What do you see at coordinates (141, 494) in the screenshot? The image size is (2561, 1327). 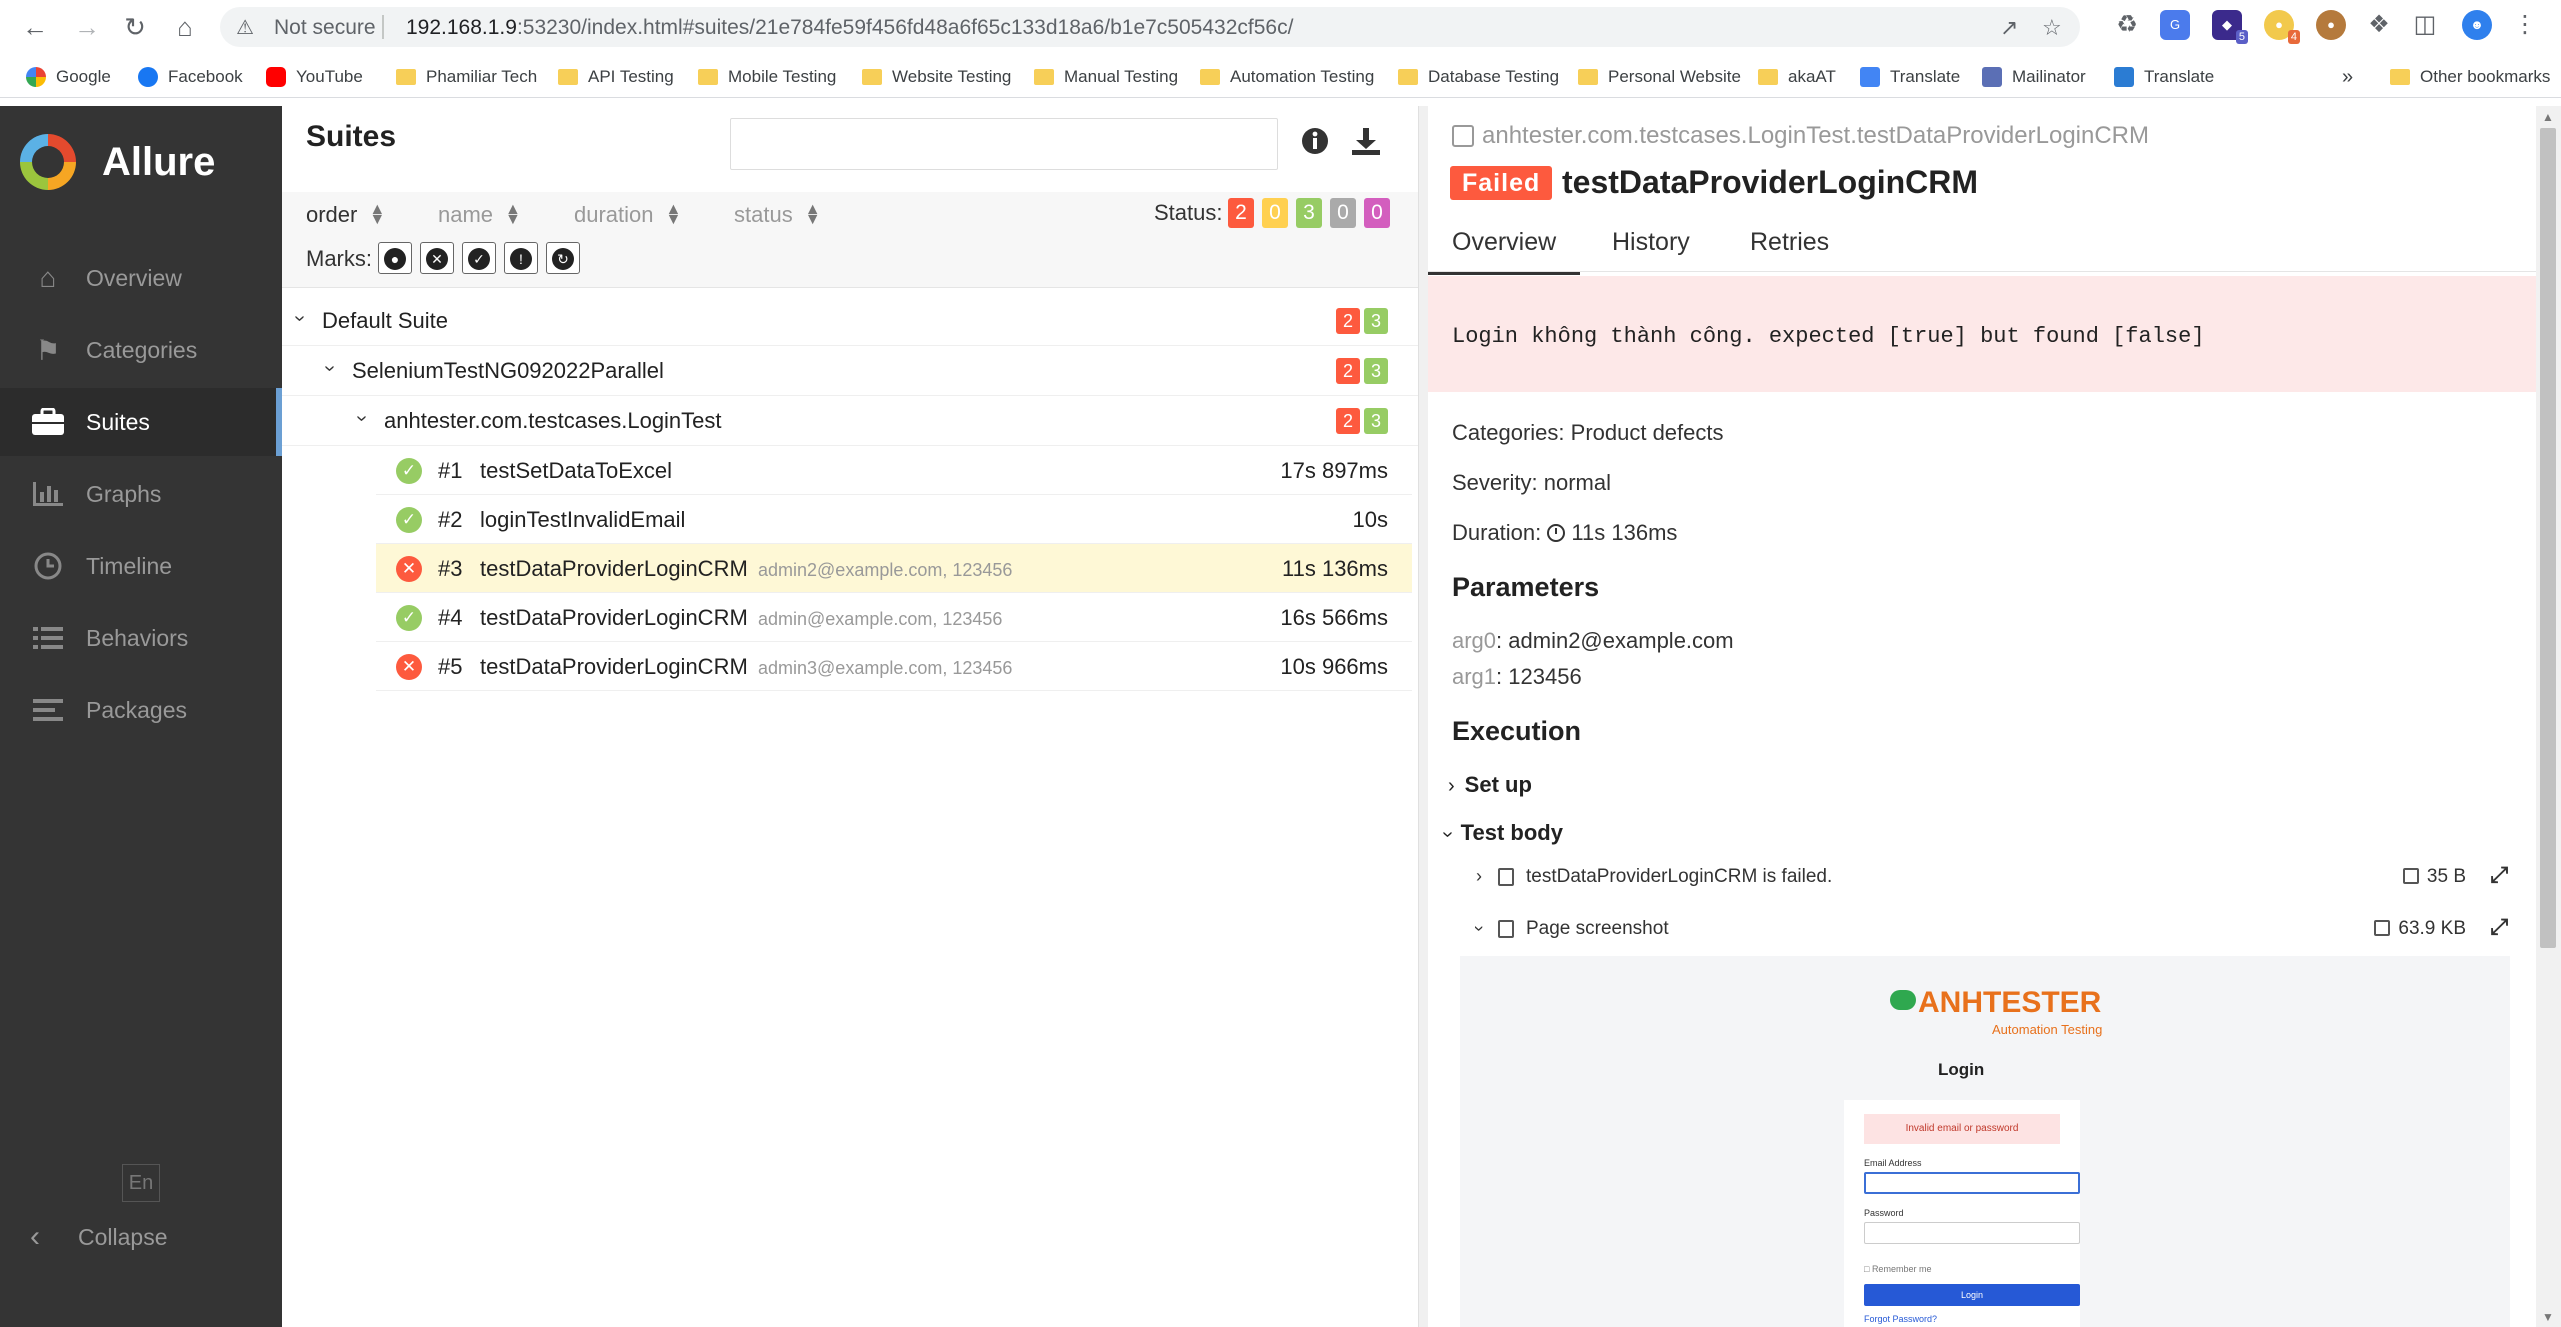 I see `sidebar-item-graphs: Graphs` at bounding box center [141, 494].